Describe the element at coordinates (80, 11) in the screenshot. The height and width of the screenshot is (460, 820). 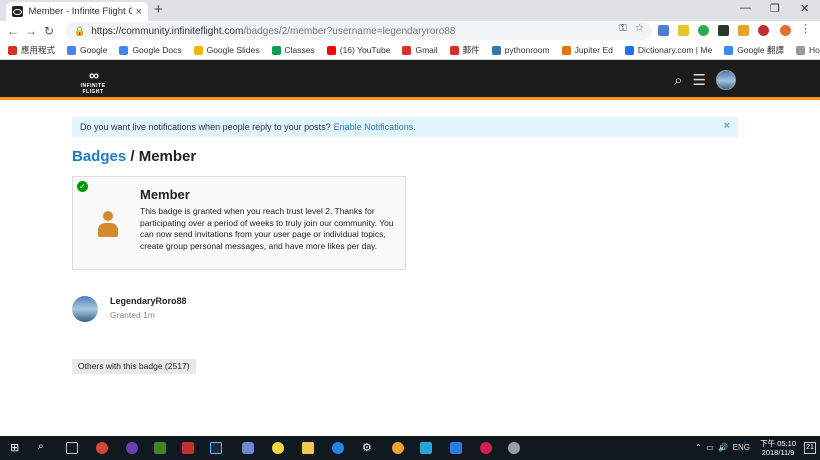
I see `tab-title: Member - Infinite Flight Comm` at that location.